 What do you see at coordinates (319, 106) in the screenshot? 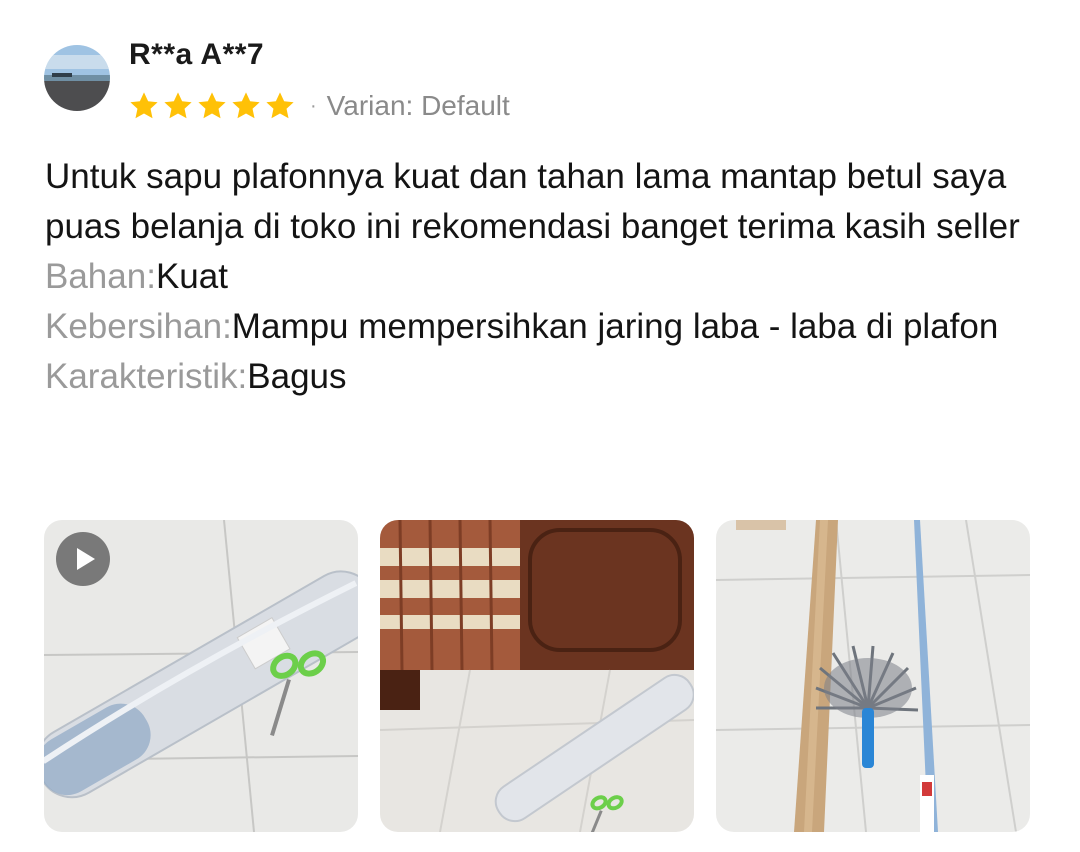
I see `rating-row: · Varian: Default` at bounding box center [319, 106].